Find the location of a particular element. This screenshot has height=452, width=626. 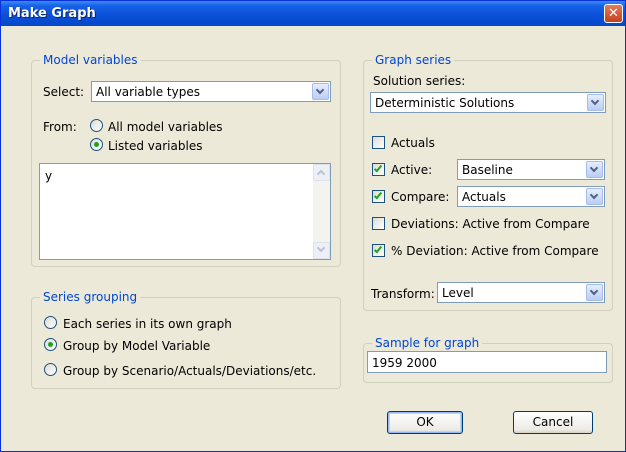

pct-deviation-checkbox is located at coordinates (378, 250).